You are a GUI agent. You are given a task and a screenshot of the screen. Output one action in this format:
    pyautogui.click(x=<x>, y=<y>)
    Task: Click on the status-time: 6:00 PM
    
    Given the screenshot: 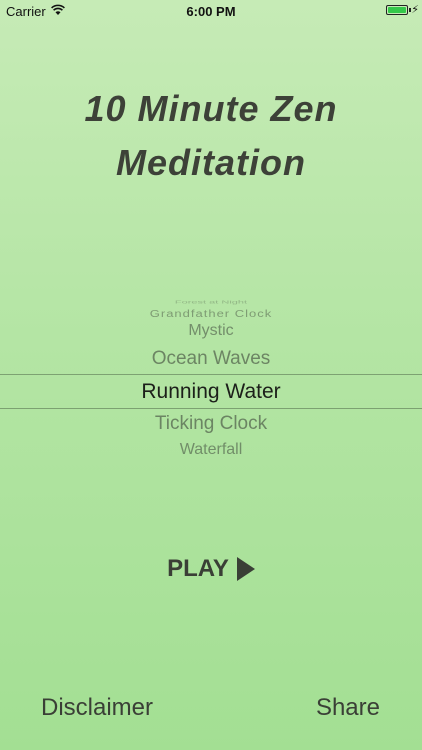 What is the action you would take?
    pyautogui.click(x=211, y=11)
    